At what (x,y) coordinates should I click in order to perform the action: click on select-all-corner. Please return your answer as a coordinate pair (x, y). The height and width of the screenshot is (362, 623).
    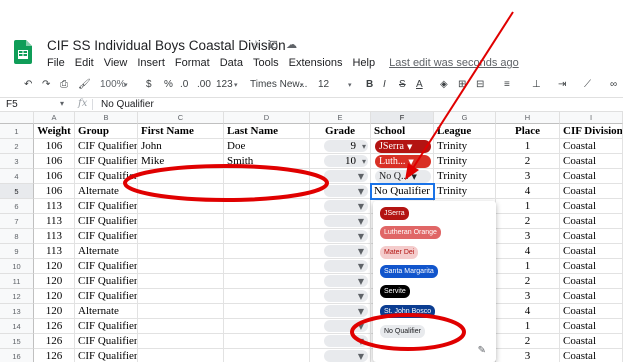
    Looking at the image, I should click on (17, 118).